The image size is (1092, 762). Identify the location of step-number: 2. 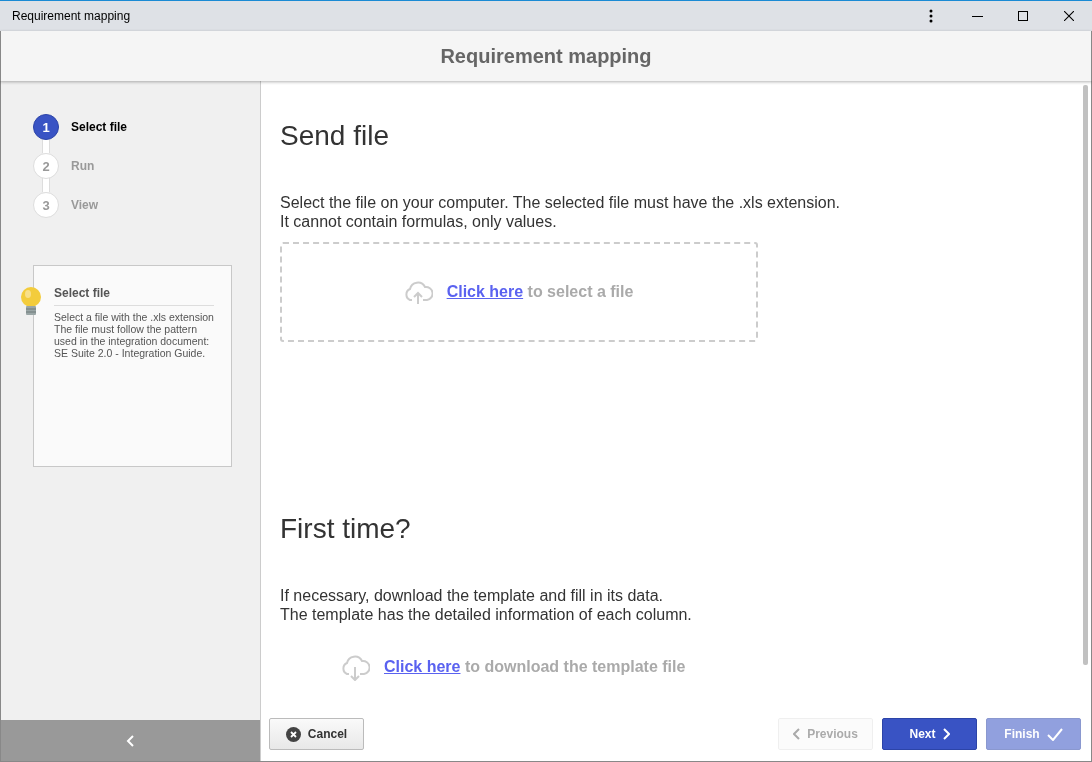
(46, 166).